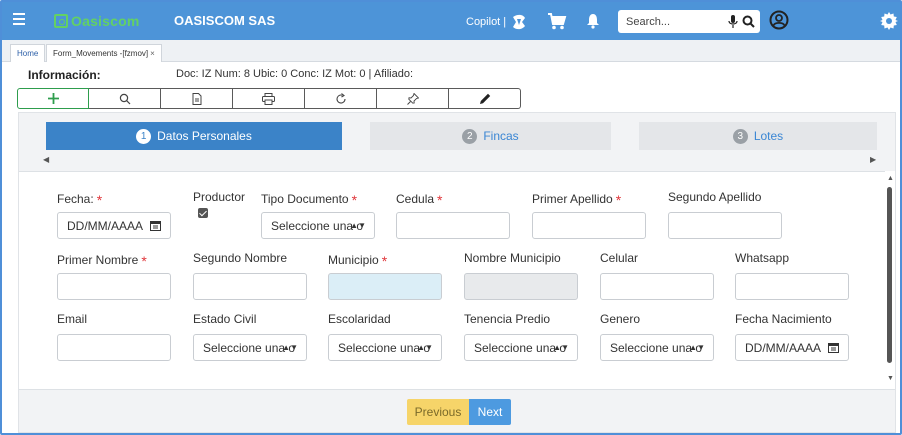 Image resolution: width=902 pixels, height=435 pixels. What do you see at coordinates (792, 286) in the screenshot?
I see `whatsapp-input` at bounding box center [792, 286].